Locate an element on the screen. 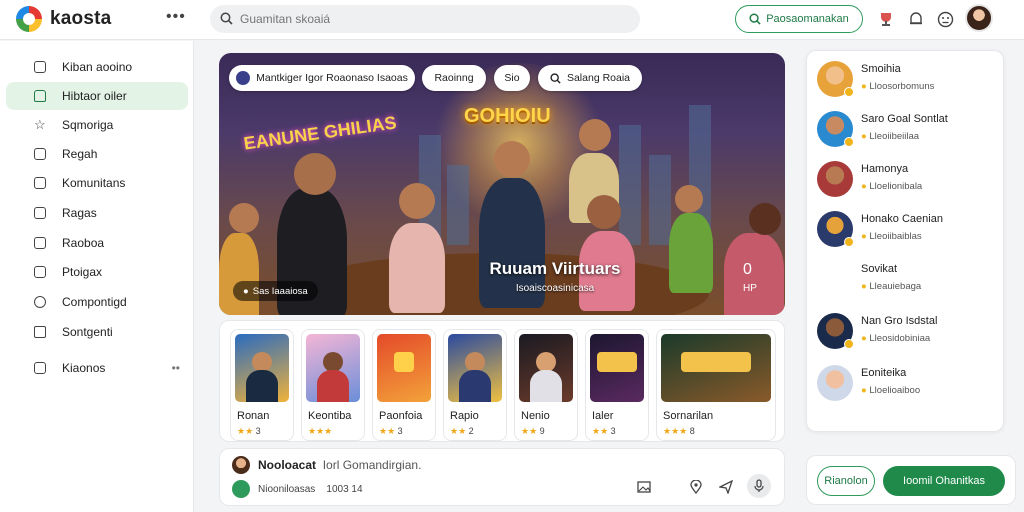  header-primary-button: Paosaomanakan is located at coordinates (799, 19).